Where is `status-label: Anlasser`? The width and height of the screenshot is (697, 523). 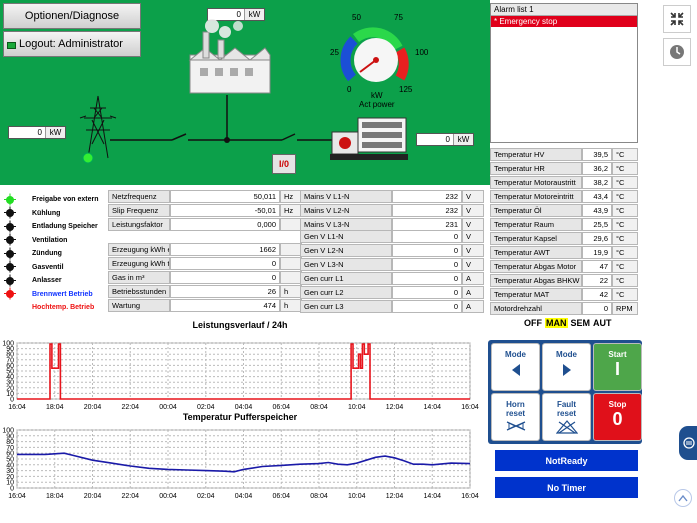 status-label: Anlasser is located at coordinates (47, 280).